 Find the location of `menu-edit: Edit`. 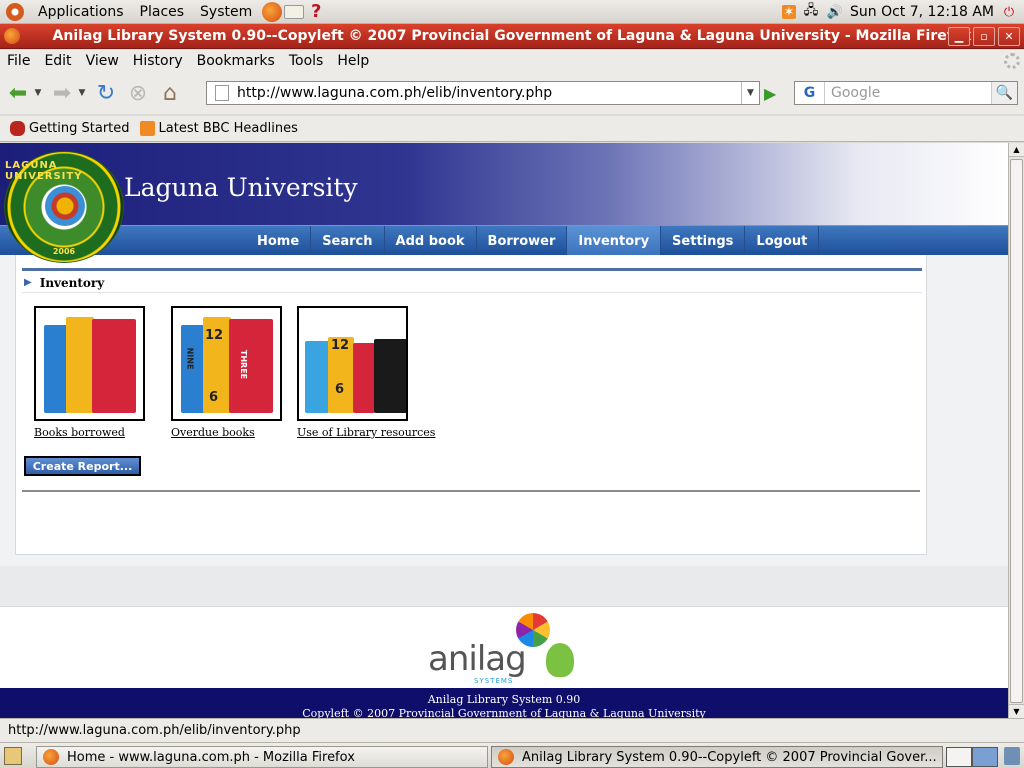

menu-edit: Edit is located at coordinates (57, 61).